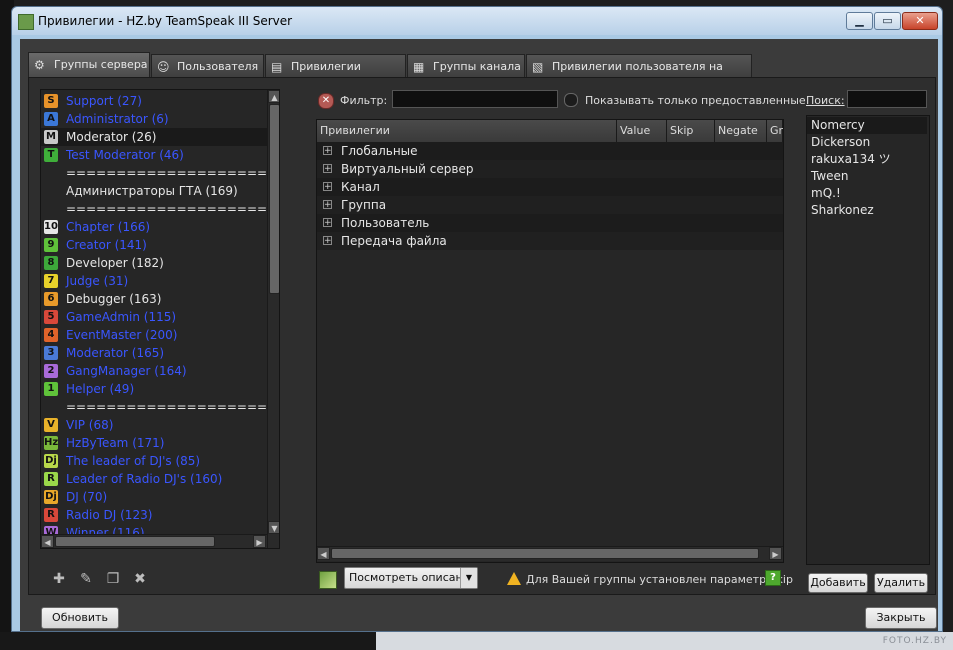 The image size is (953, 650). What do you see at coordinates (154, 425) in the screenshot?
I see `group-list-item: V VIP (68)` at bounding box center [154, 425].